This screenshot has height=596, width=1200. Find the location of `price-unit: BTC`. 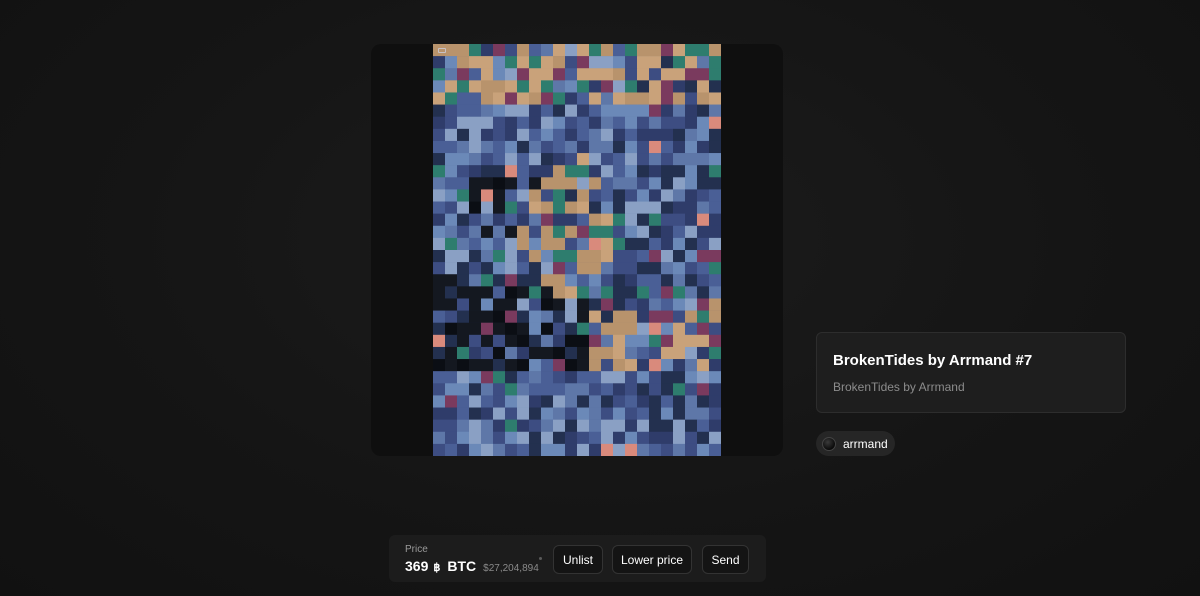

price-unit: BTC is located at coordinates (462, 566).